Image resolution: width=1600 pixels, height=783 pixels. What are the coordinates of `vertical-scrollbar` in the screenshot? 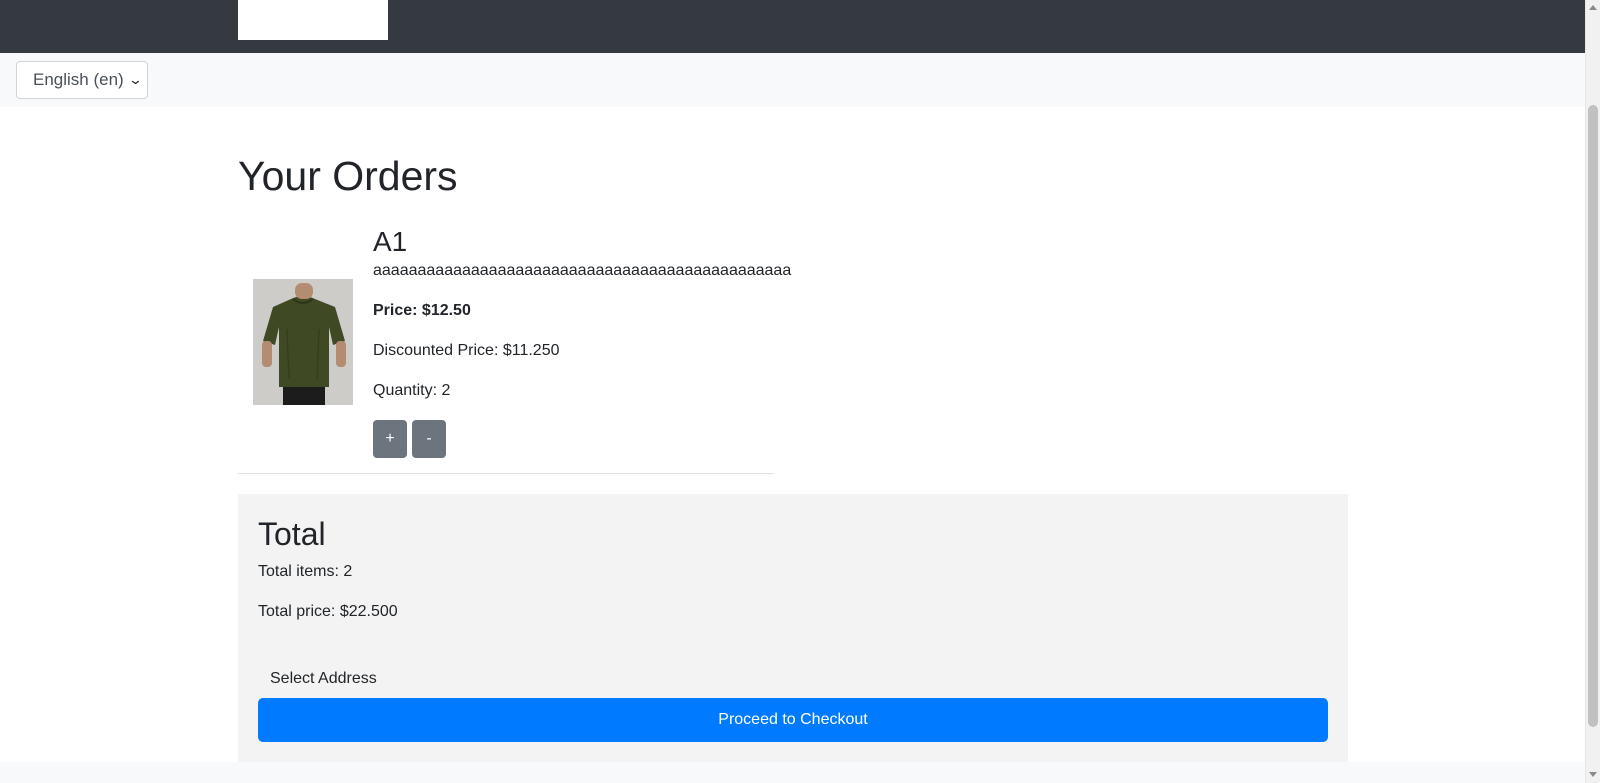 It's located at (1592, 391).